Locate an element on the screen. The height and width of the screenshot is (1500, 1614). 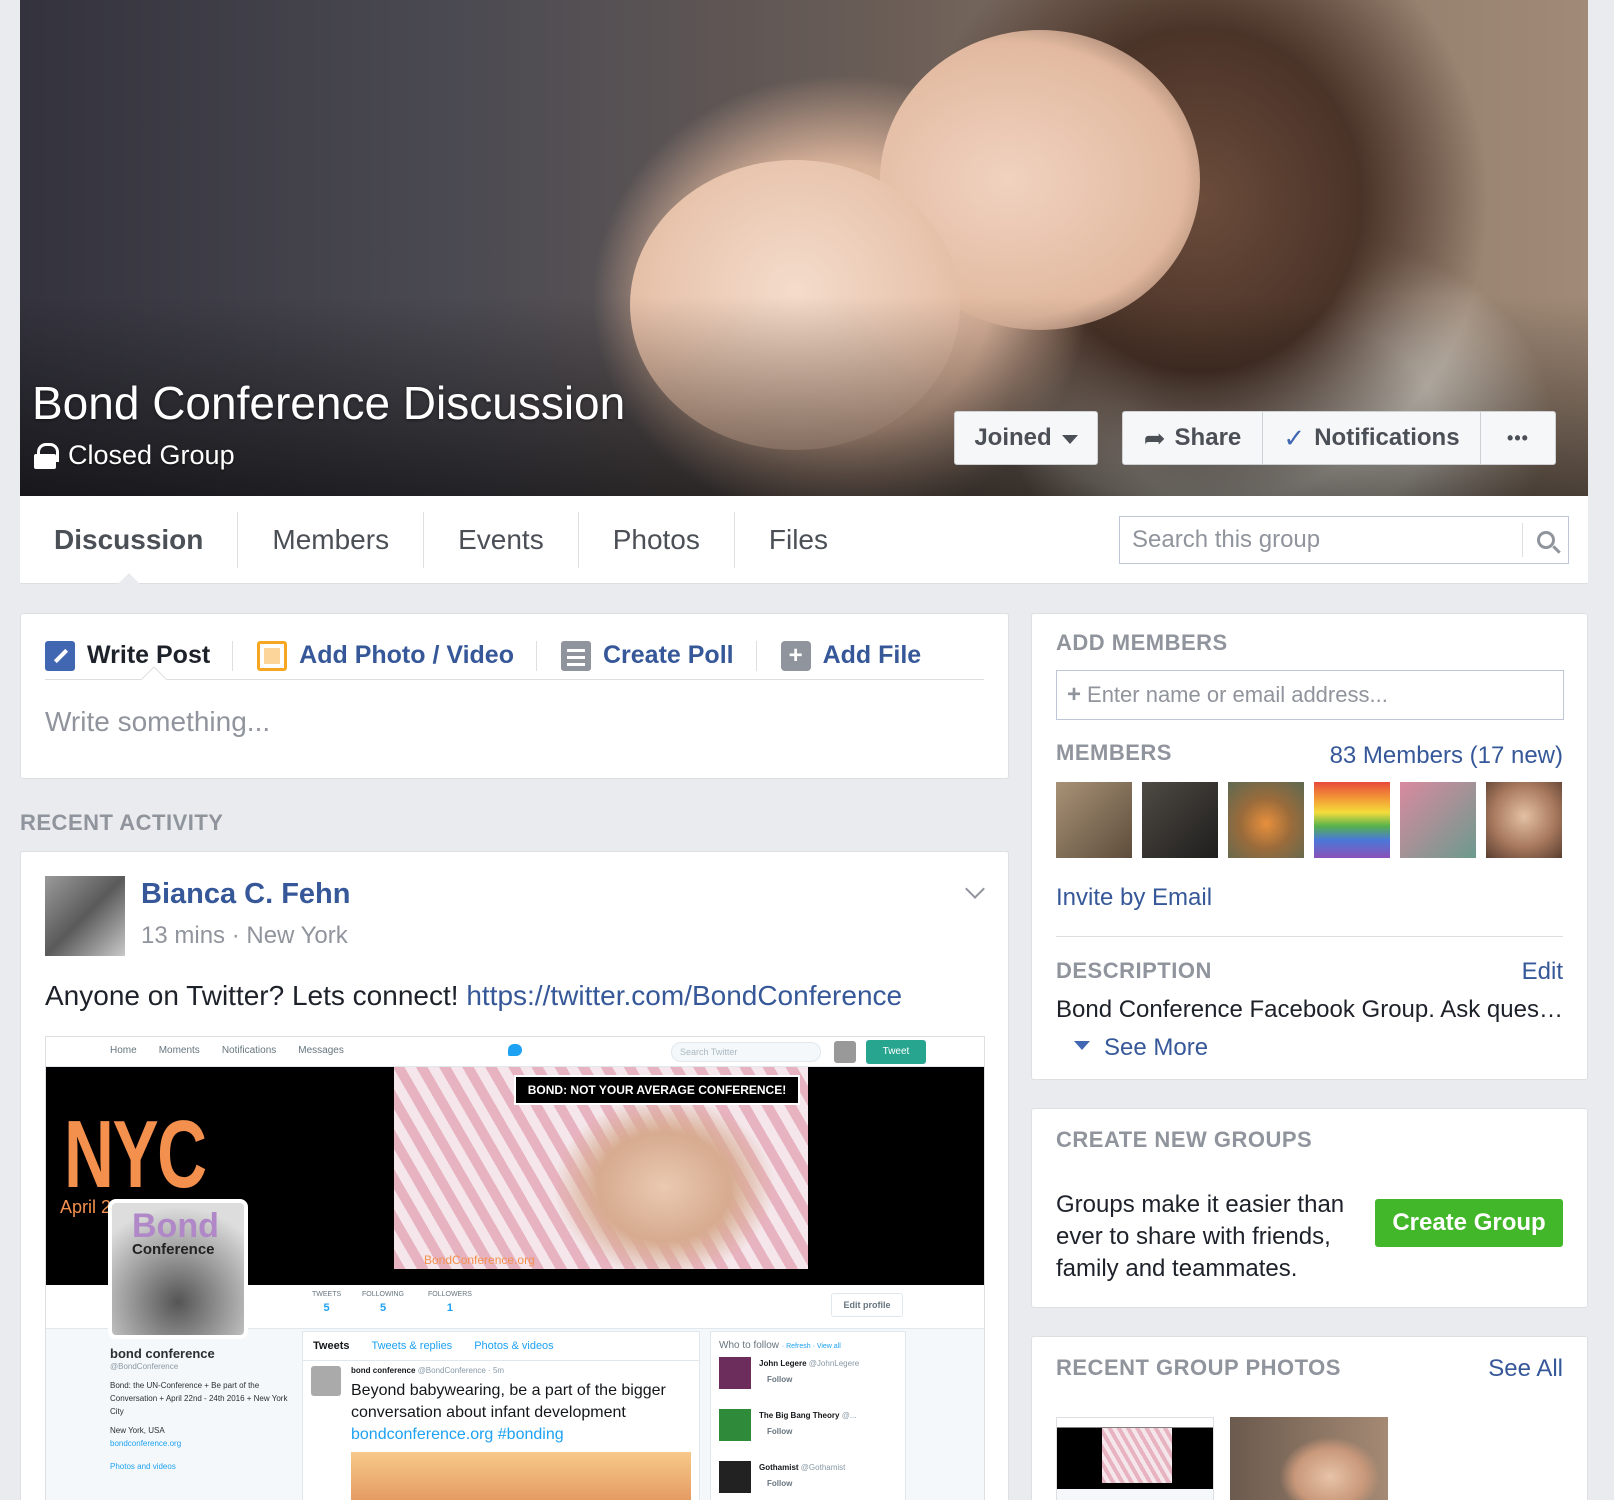
twitter-wtf-handle: @JohnLegere is located at coordinates (834, 1363).